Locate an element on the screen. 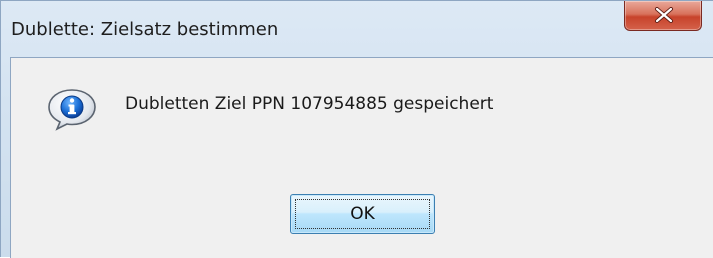 Image resolution: width=713 pixels, height=258 pixels. close-icon is located at coordinates (664, 15).